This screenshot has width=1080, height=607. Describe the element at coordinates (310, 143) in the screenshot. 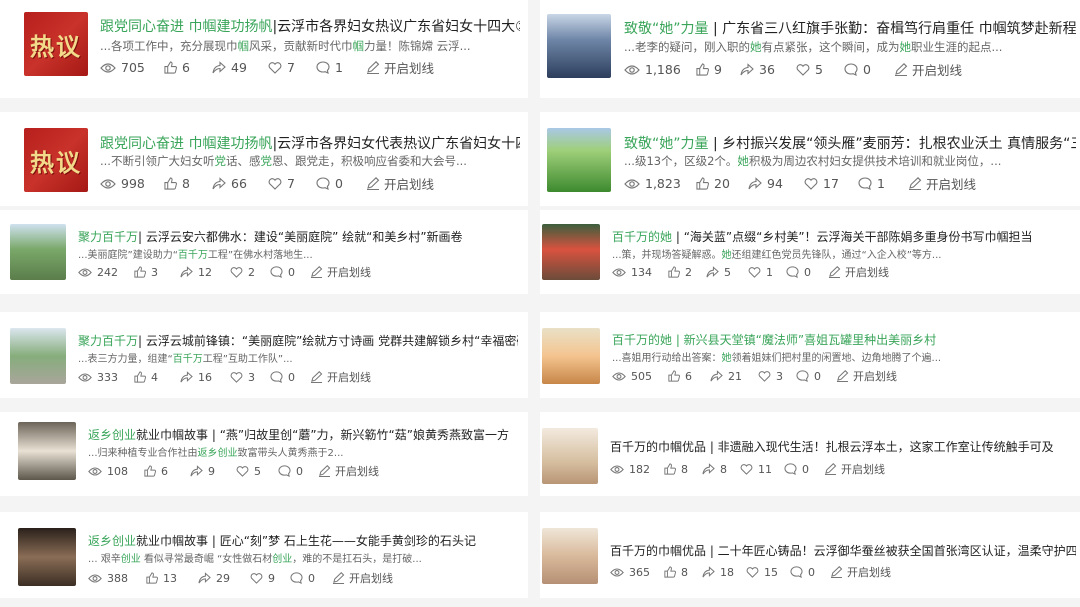

I see `article-title: 跟党同心奋进 巾帼建功扬帆|云浮市各界妇女代表热议广东省妇女十四大` at that location.